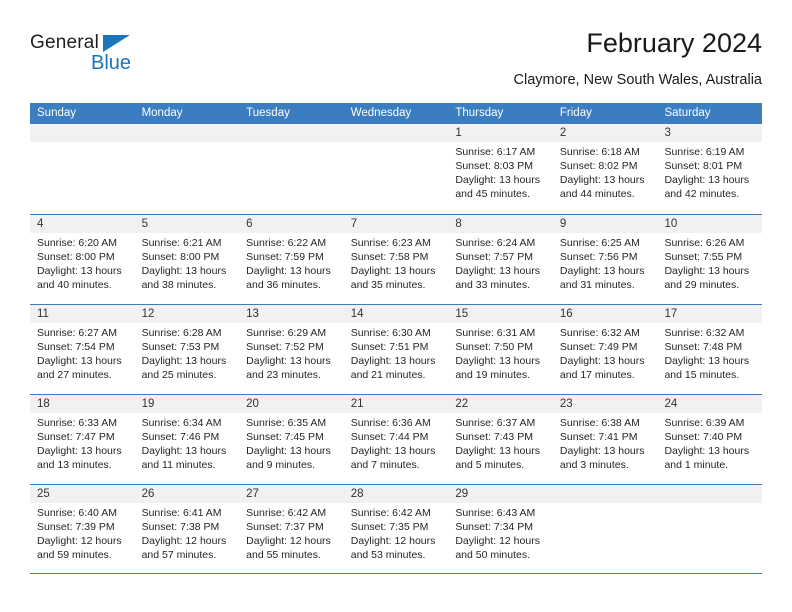 The width and height of the screenshot is (792, 612). I want to click on daylight-duration-line2: and 7 minutes., so click(385, 465).